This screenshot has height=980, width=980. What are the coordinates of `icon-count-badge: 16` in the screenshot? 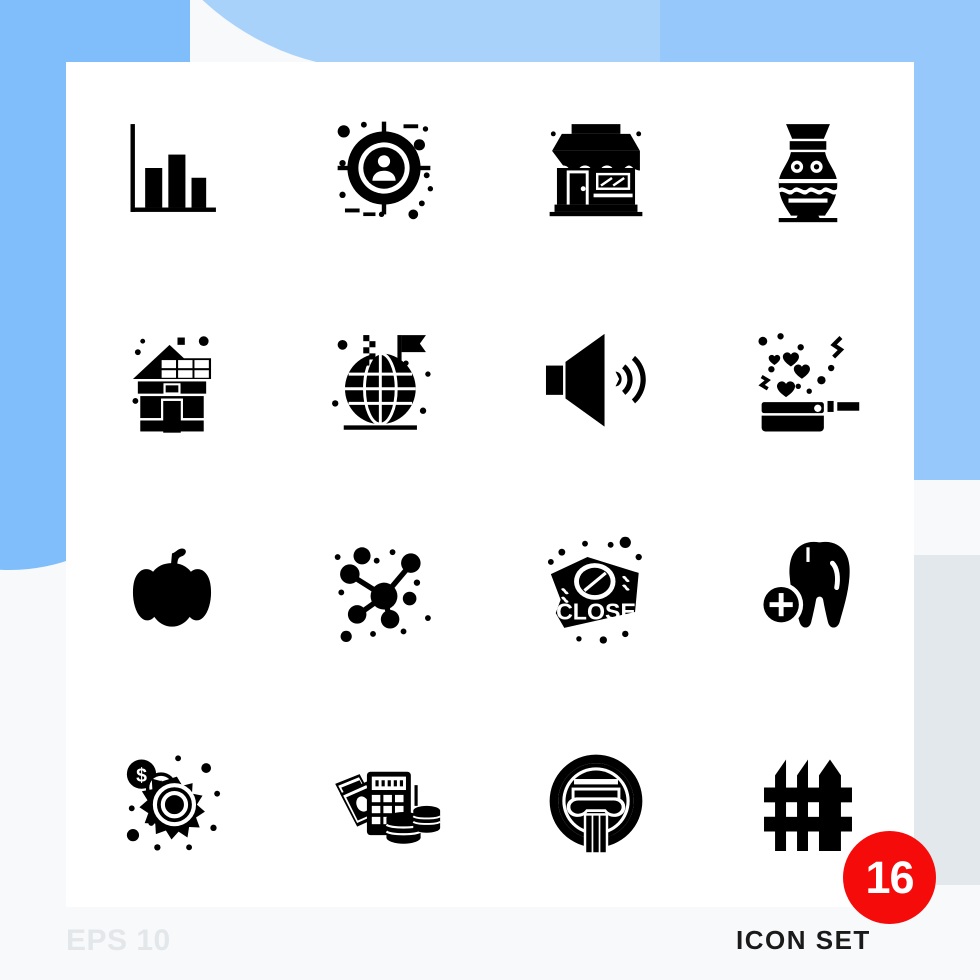 It's located at (889, 877).